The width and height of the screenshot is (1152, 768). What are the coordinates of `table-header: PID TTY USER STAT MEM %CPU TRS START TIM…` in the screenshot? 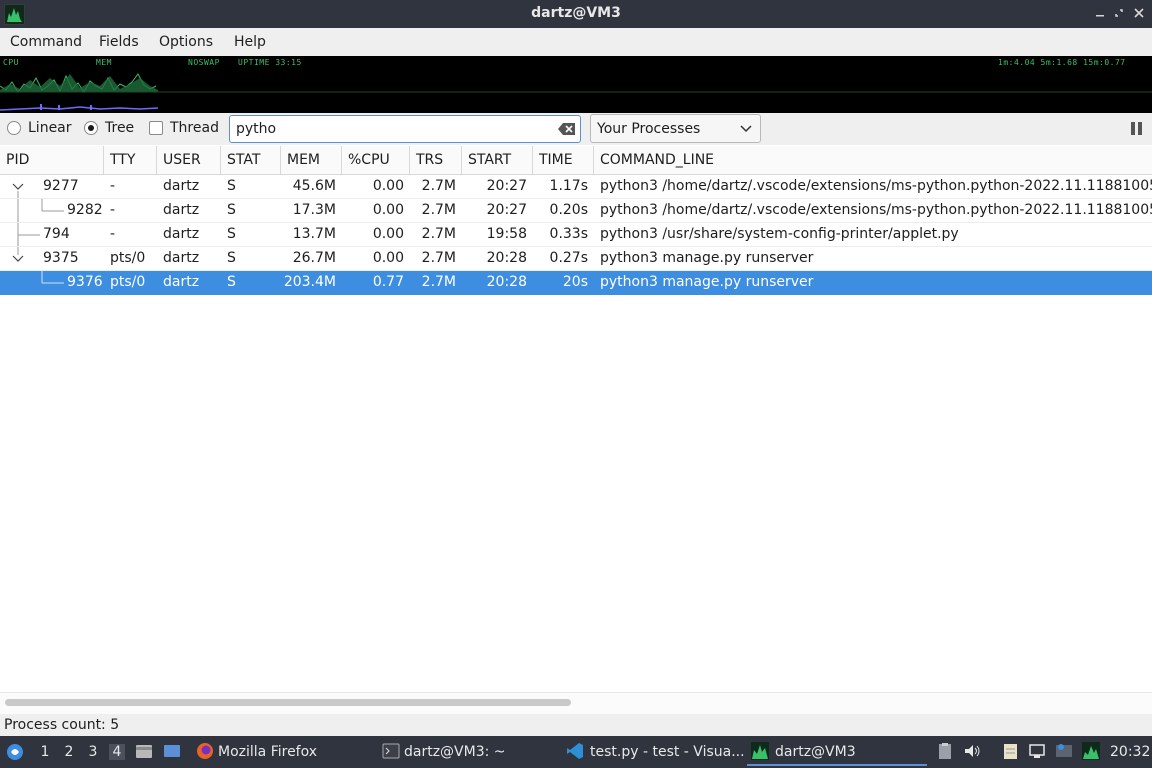 It's located at (576, 160).